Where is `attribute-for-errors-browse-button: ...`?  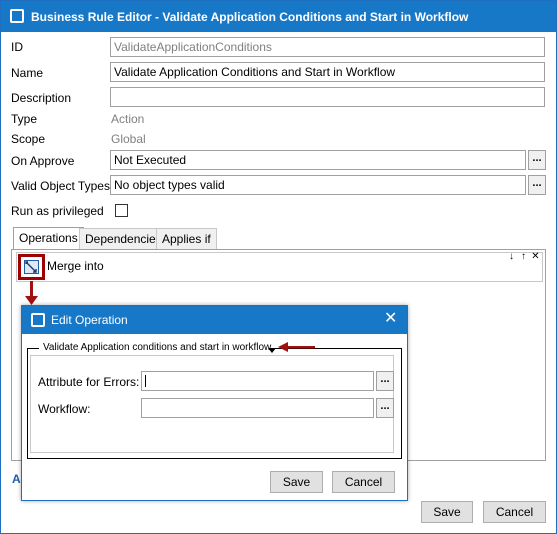
attribute-for-errors-browse-button: ... is located at coordinates (385, 381).